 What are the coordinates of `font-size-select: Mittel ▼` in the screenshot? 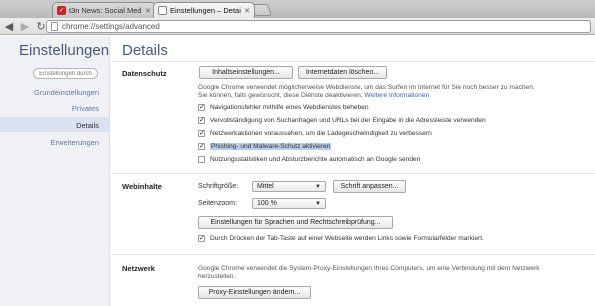 It's located at (289, 186).